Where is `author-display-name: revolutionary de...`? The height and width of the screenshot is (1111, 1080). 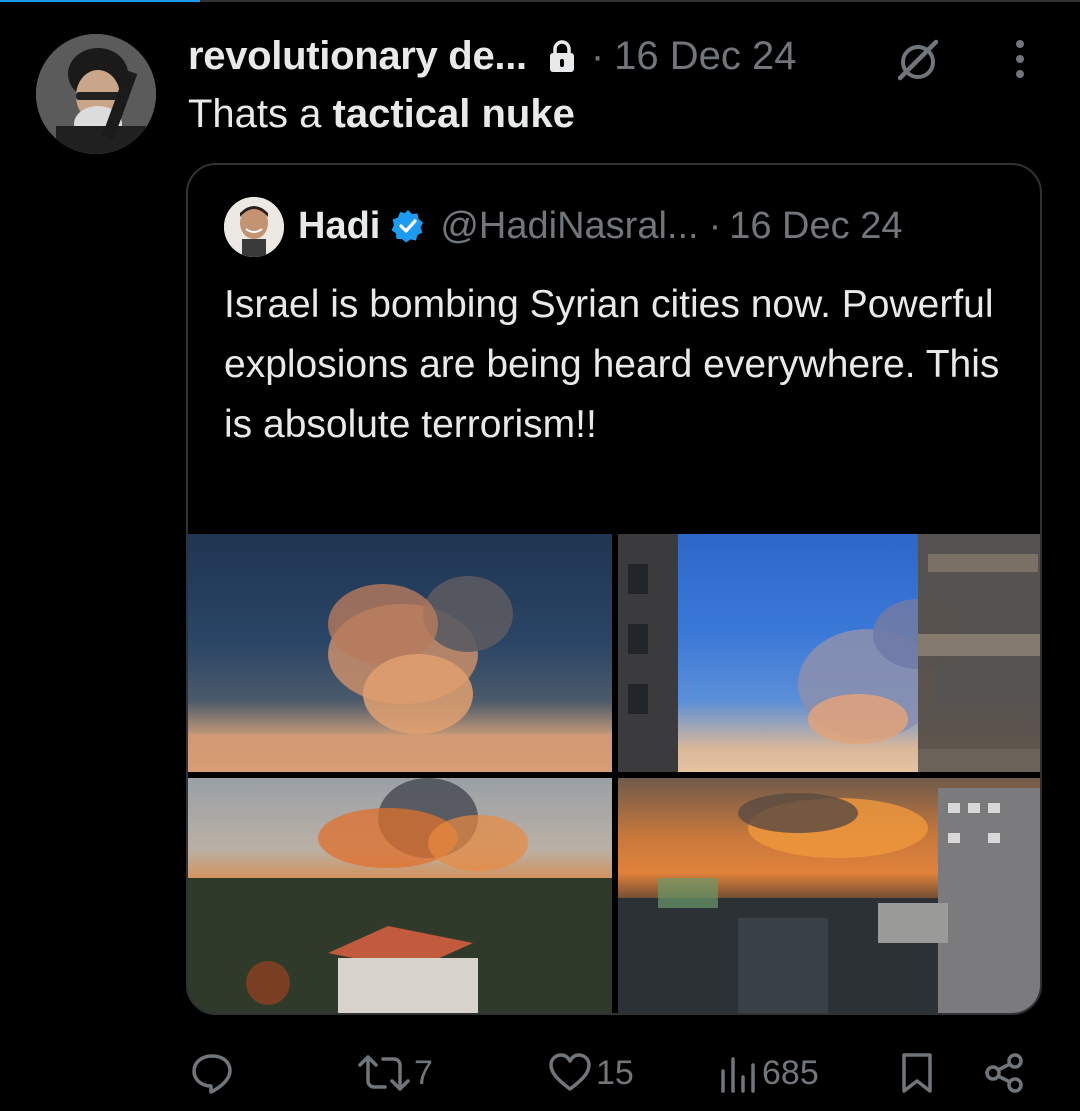
author-display-name: revolutionary de... is located at coordinates (357, 56).